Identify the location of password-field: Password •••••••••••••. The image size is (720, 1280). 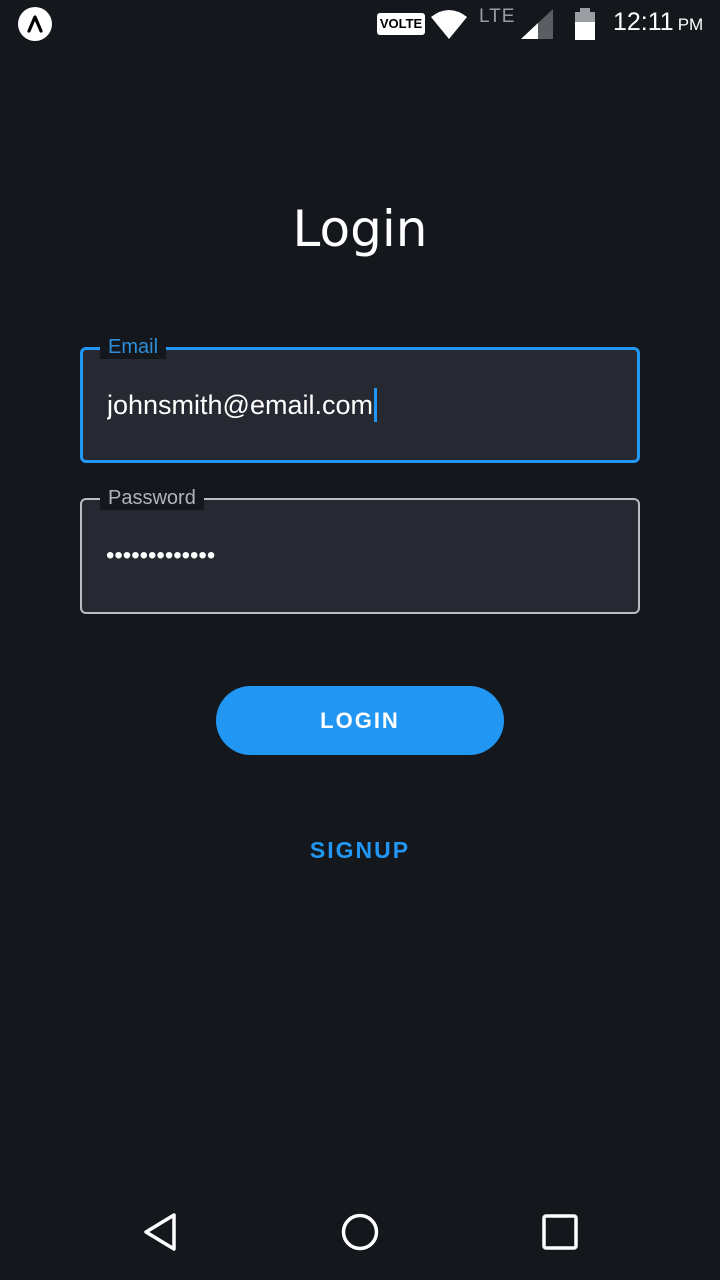
(360, 550).